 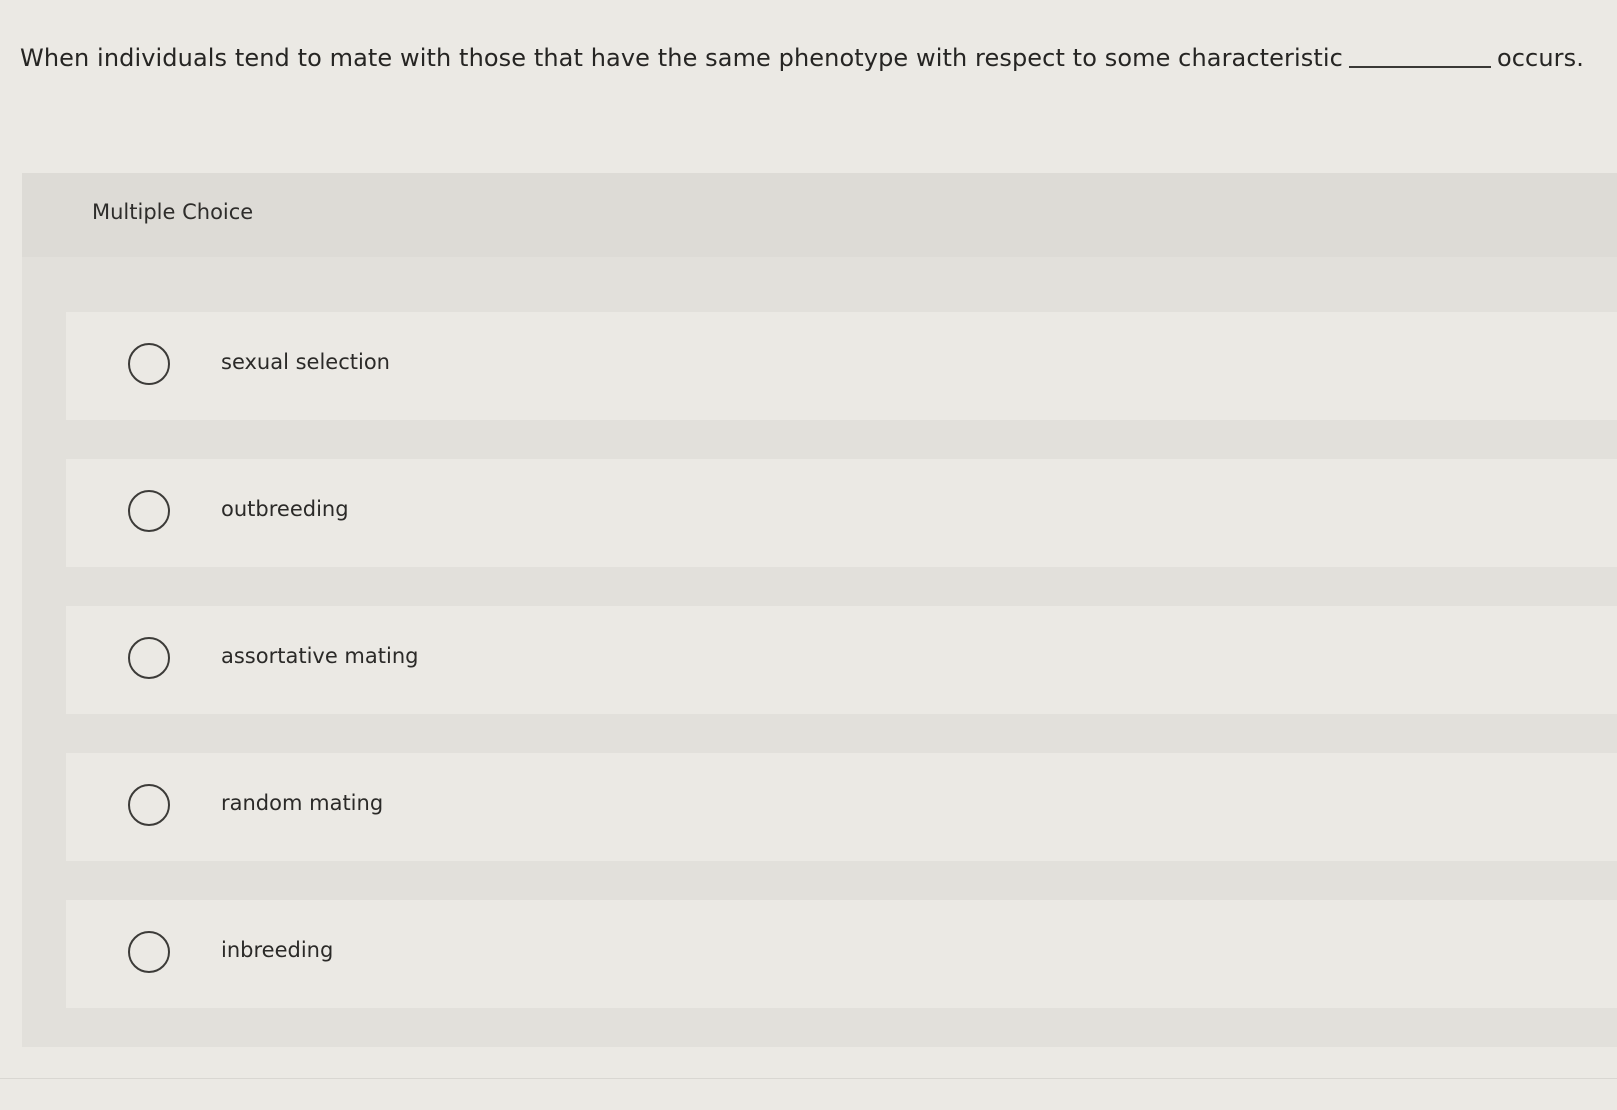 What do you see at coordinates (1419, 58) in the screenshot?
I see `answer-blank` at bounding box center [1419, 58].